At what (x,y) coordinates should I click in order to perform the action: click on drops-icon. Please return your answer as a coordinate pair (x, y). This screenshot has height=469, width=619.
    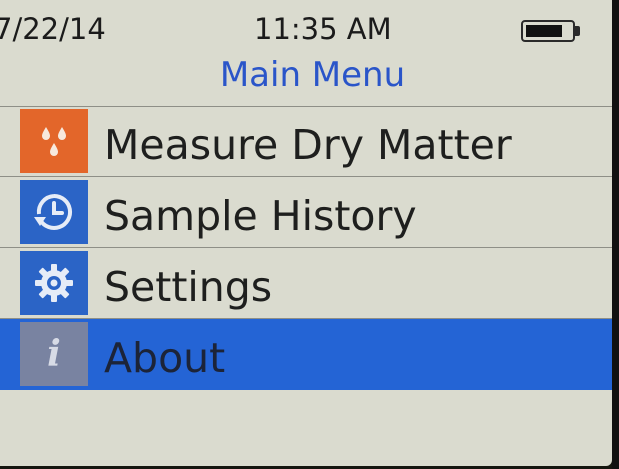
    Looking at the image, I should click on (54, 141).